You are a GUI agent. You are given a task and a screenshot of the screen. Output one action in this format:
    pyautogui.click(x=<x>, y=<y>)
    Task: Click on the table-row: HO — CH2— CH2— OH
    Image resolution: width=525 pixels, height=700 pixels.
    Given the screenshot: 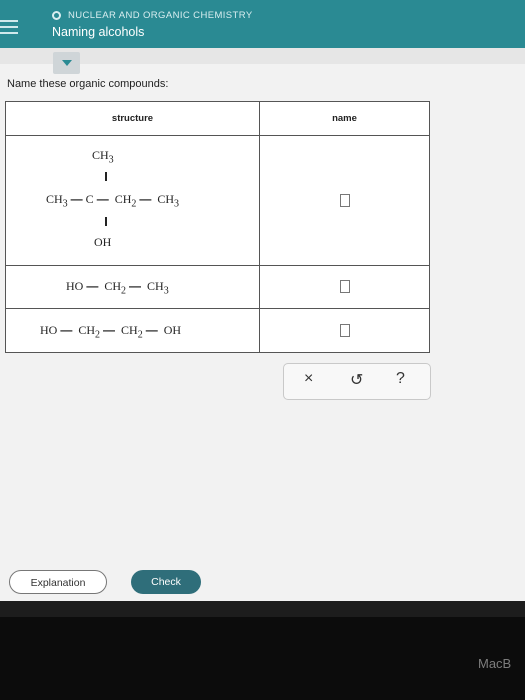 What is the action you would take?
    pyautogui.click(x=217, y=330)
    